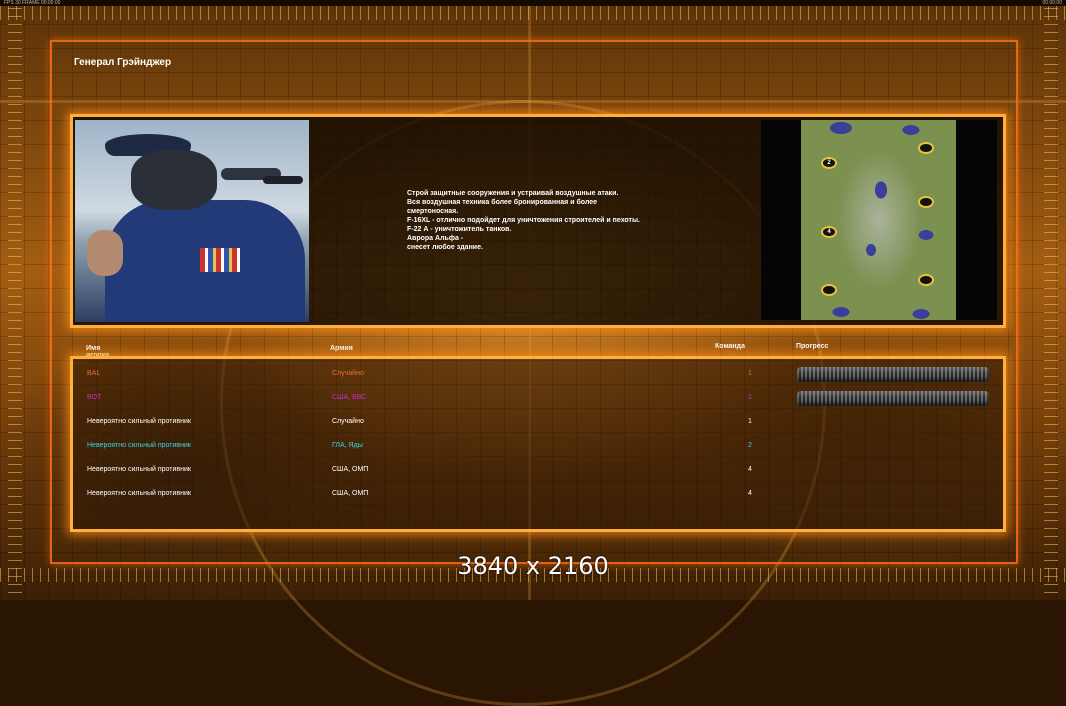 The image size is (1066, 706). Describe the element at coordinates (879, 220) in the screenshot. I see `minimap: 2 4` at that location.